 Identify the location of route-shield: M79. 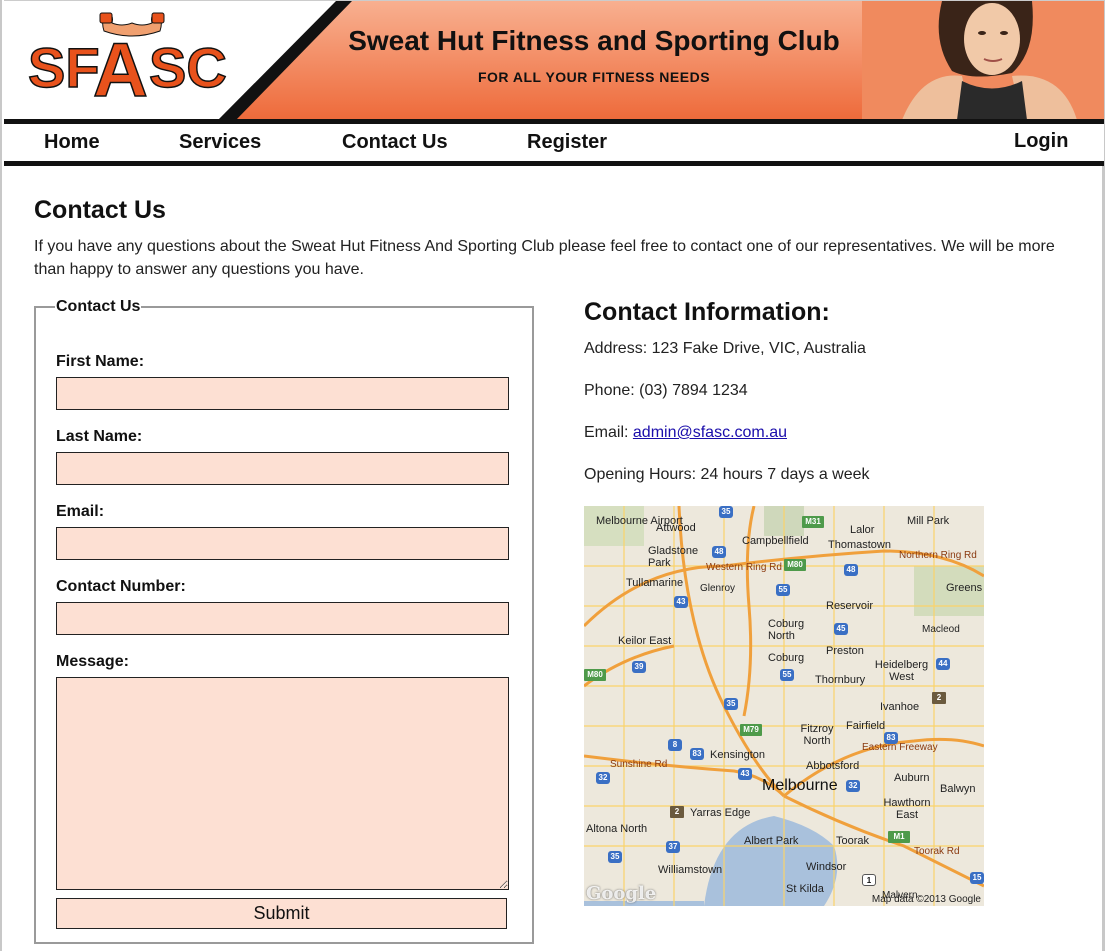
(751, 730).